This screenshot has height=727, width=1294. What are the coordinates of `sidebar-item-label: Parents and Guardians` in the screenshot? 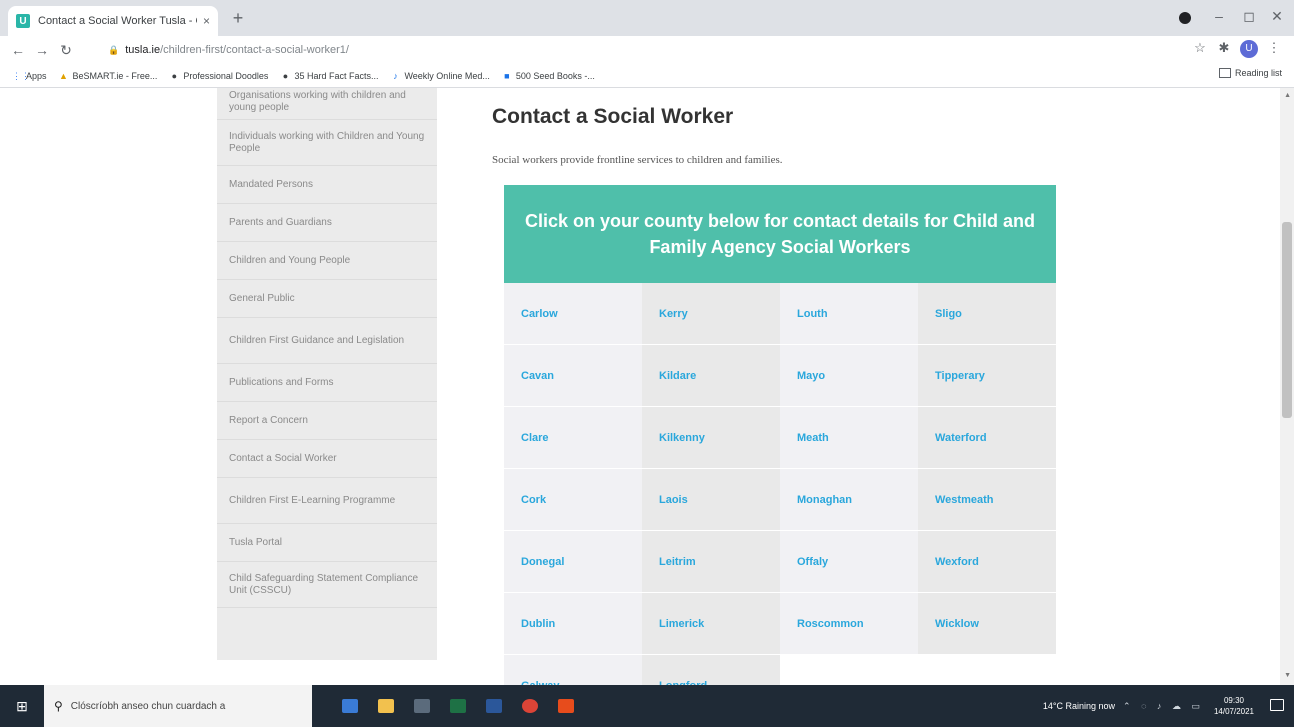 It's located at (280, 222).